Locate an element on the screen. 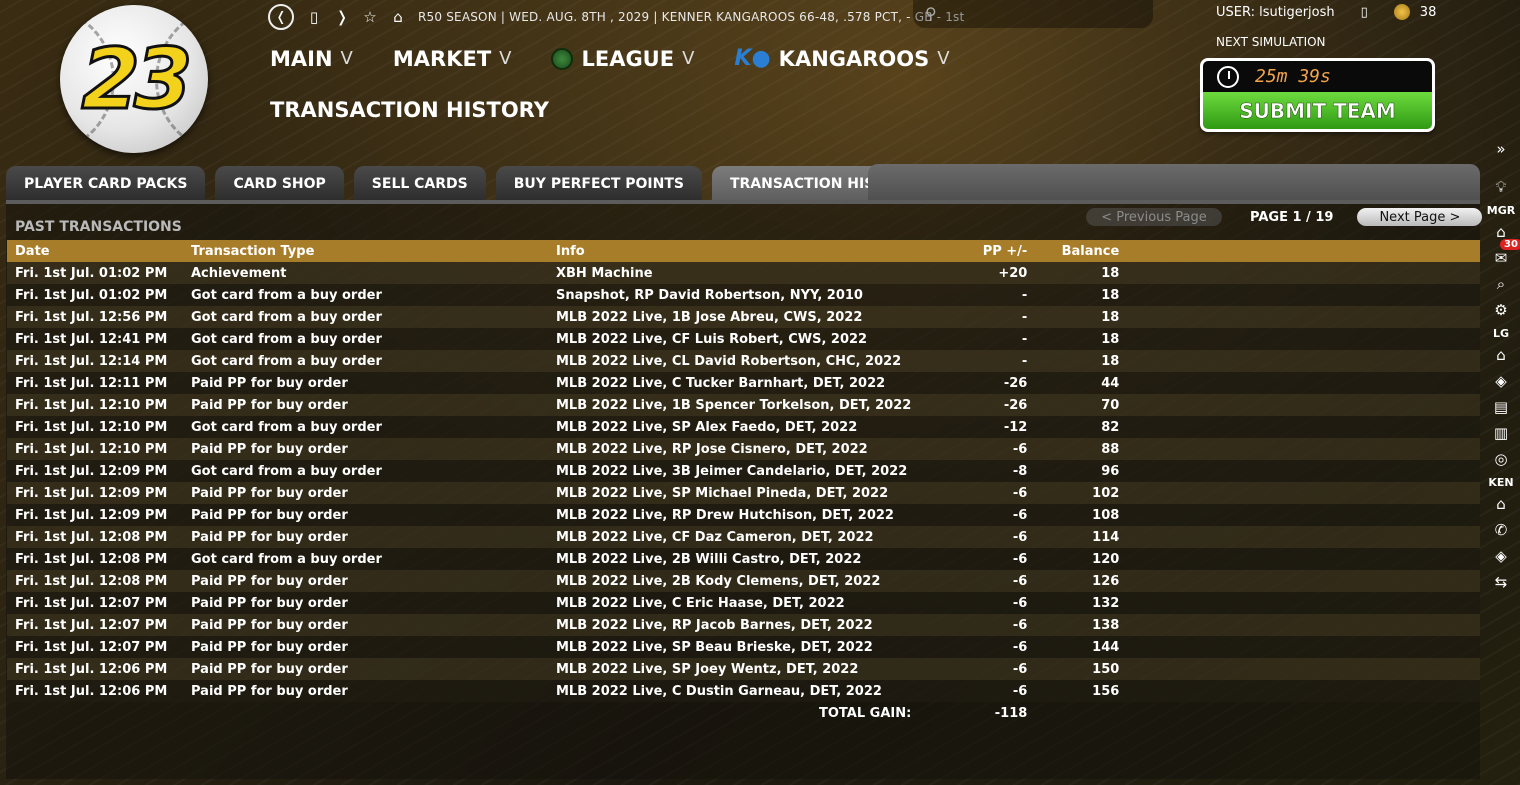 The height and width of the screenshot is (785, 1520). tab-buy-perfect-points: BUY PERFECT POINTS is located at coordinates (598, 184).